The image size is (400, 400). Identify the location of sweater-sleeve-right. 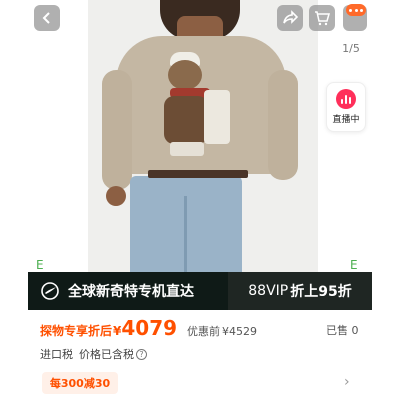
(283, 125).